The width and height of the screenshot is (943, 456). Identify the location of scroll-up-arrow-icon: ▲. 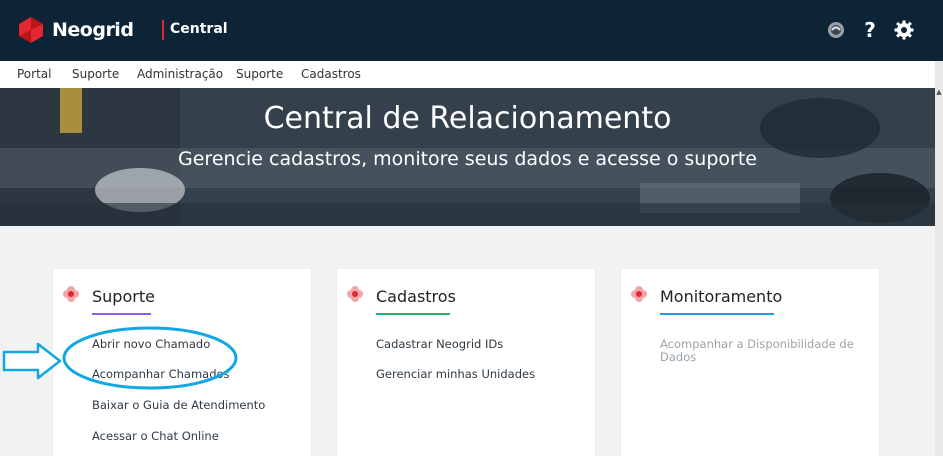
(939, 94).